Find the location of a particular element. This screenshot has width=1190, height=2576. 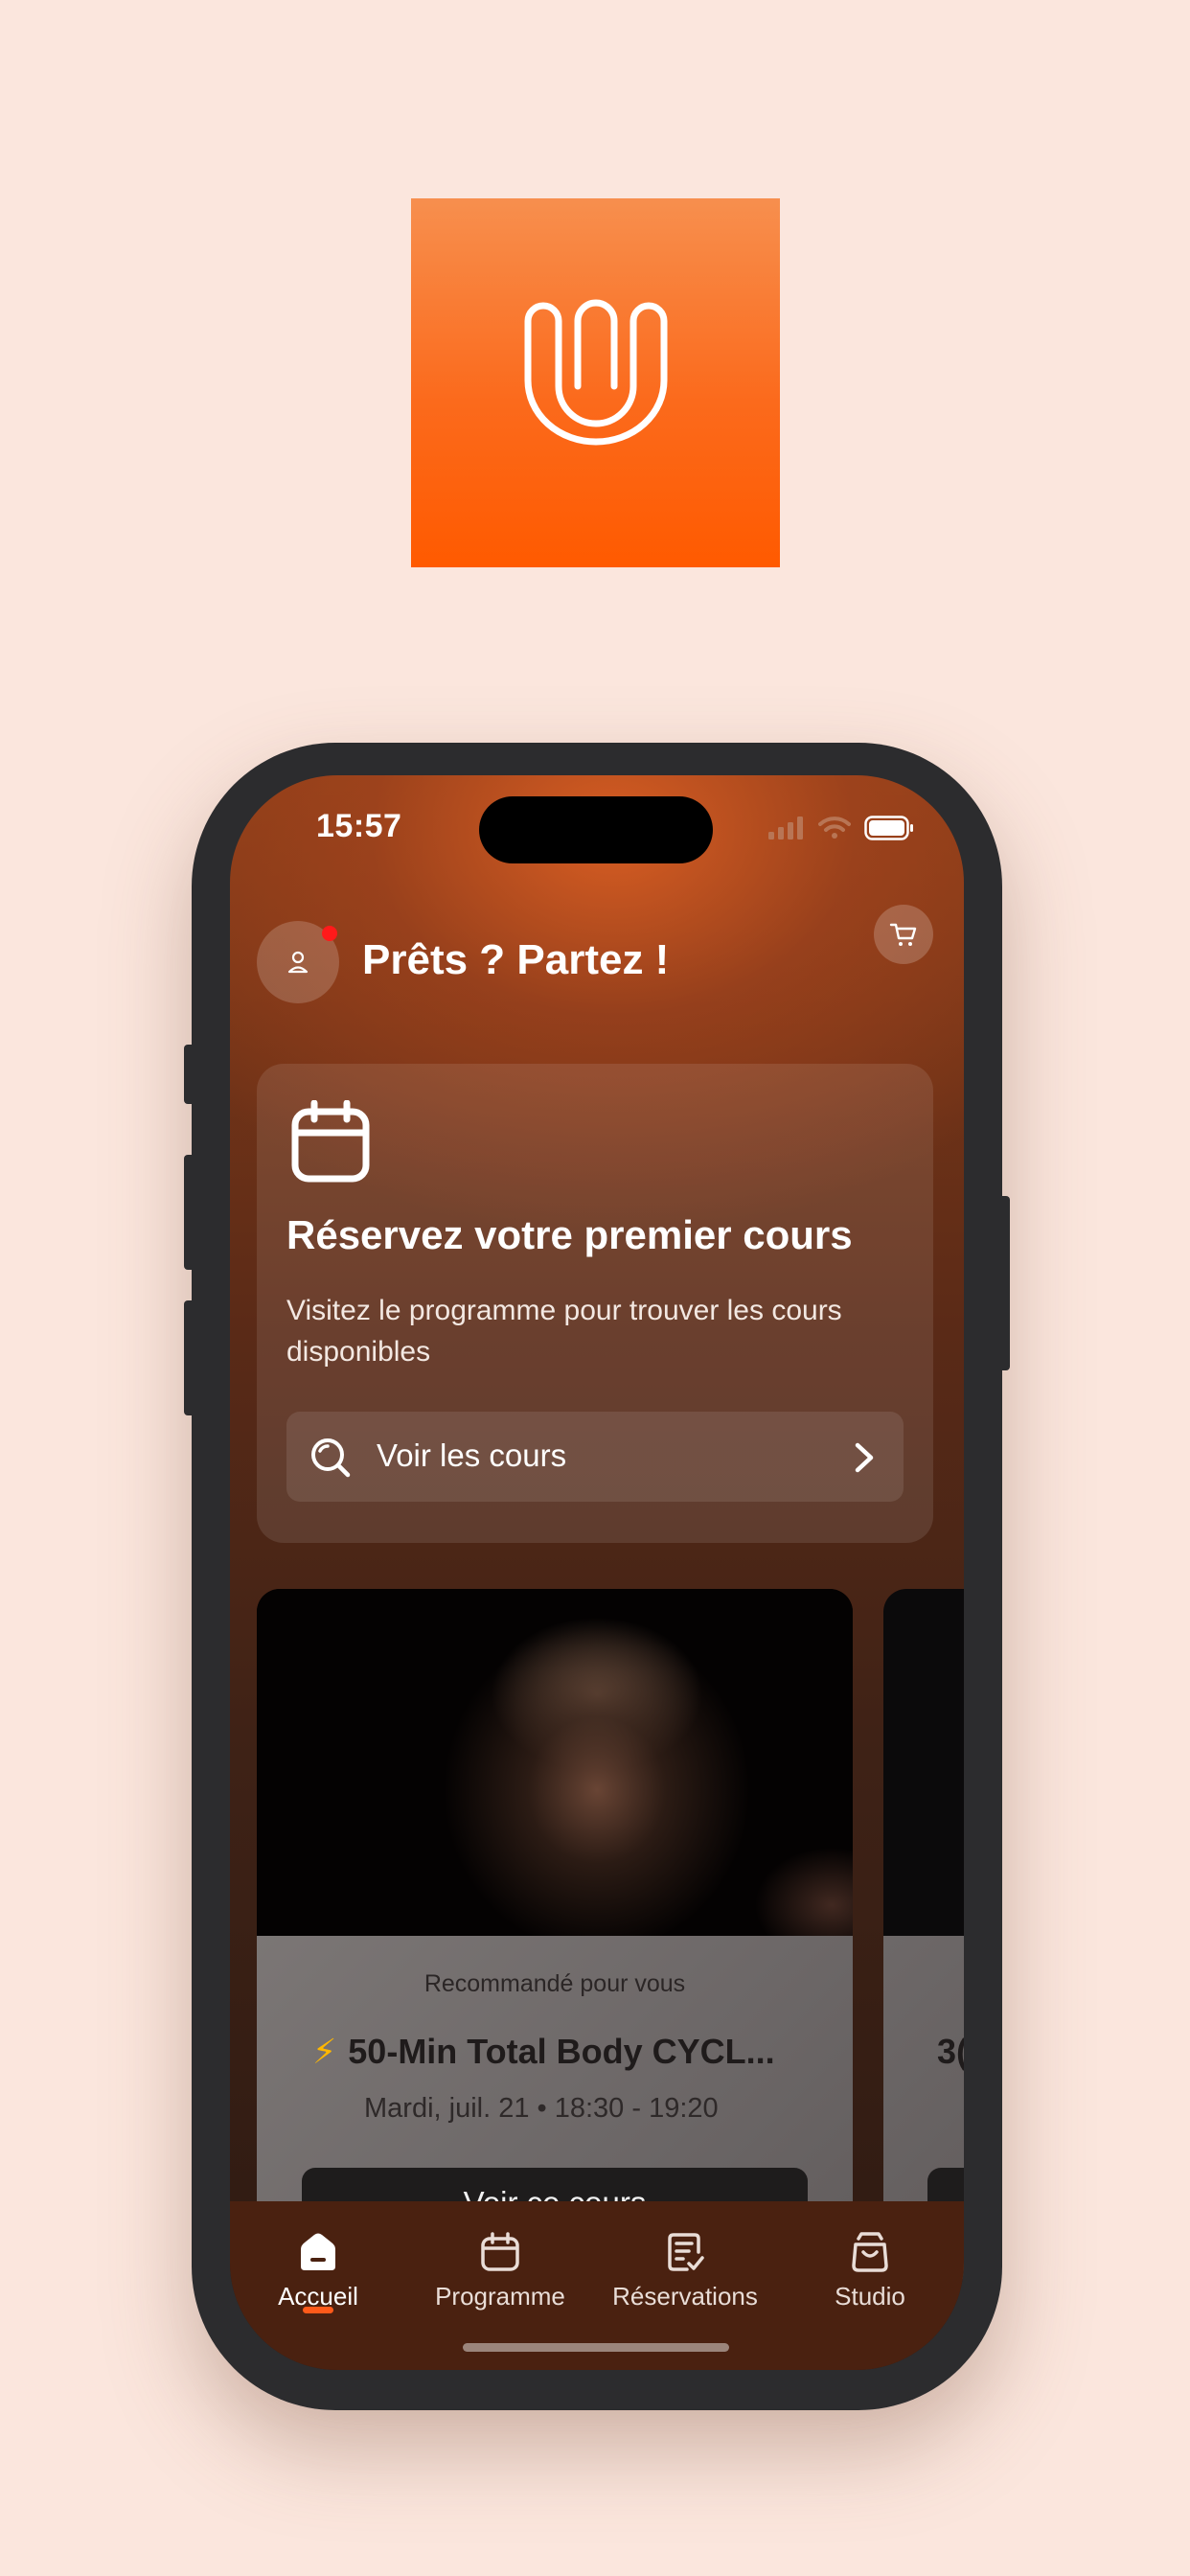

booking-card-title: Réservez votre premier cours is located at coordinates (570, 1234).